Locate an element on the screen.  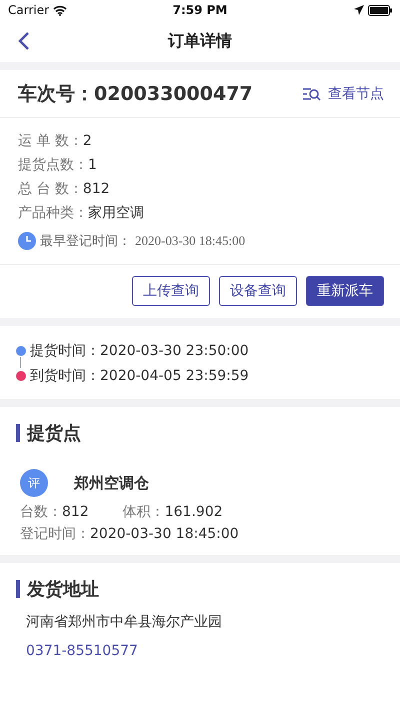
info-line: 总 台 数：812 is located at coordinates (64, 189).